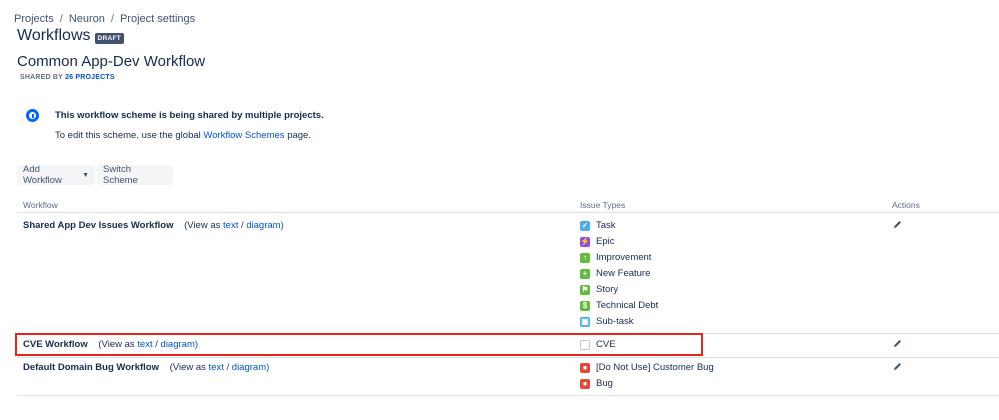 The width and height of the screenshot is (999, 420). Describe the element at coordinates (128, 135) in the screenshot. I see `info-body-prefix: To edit this scheme, use the global` at that location.